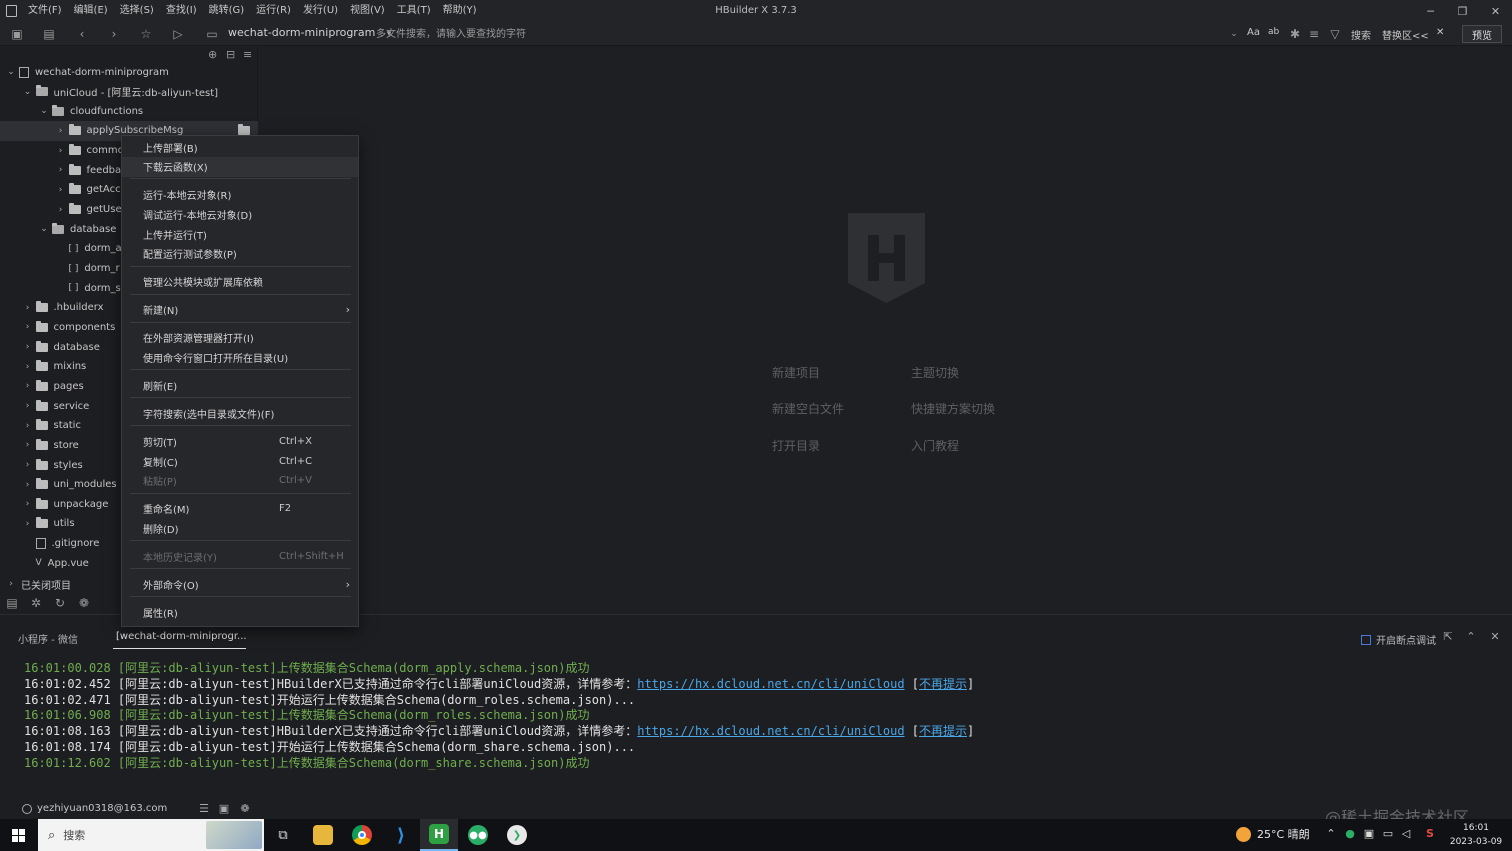 Image resolution: width=1512 pixels, height=851 pixels. Describe the element at coordinates (401, 835) in the screenshot. I see `vscode-app: ⟩` at that location.